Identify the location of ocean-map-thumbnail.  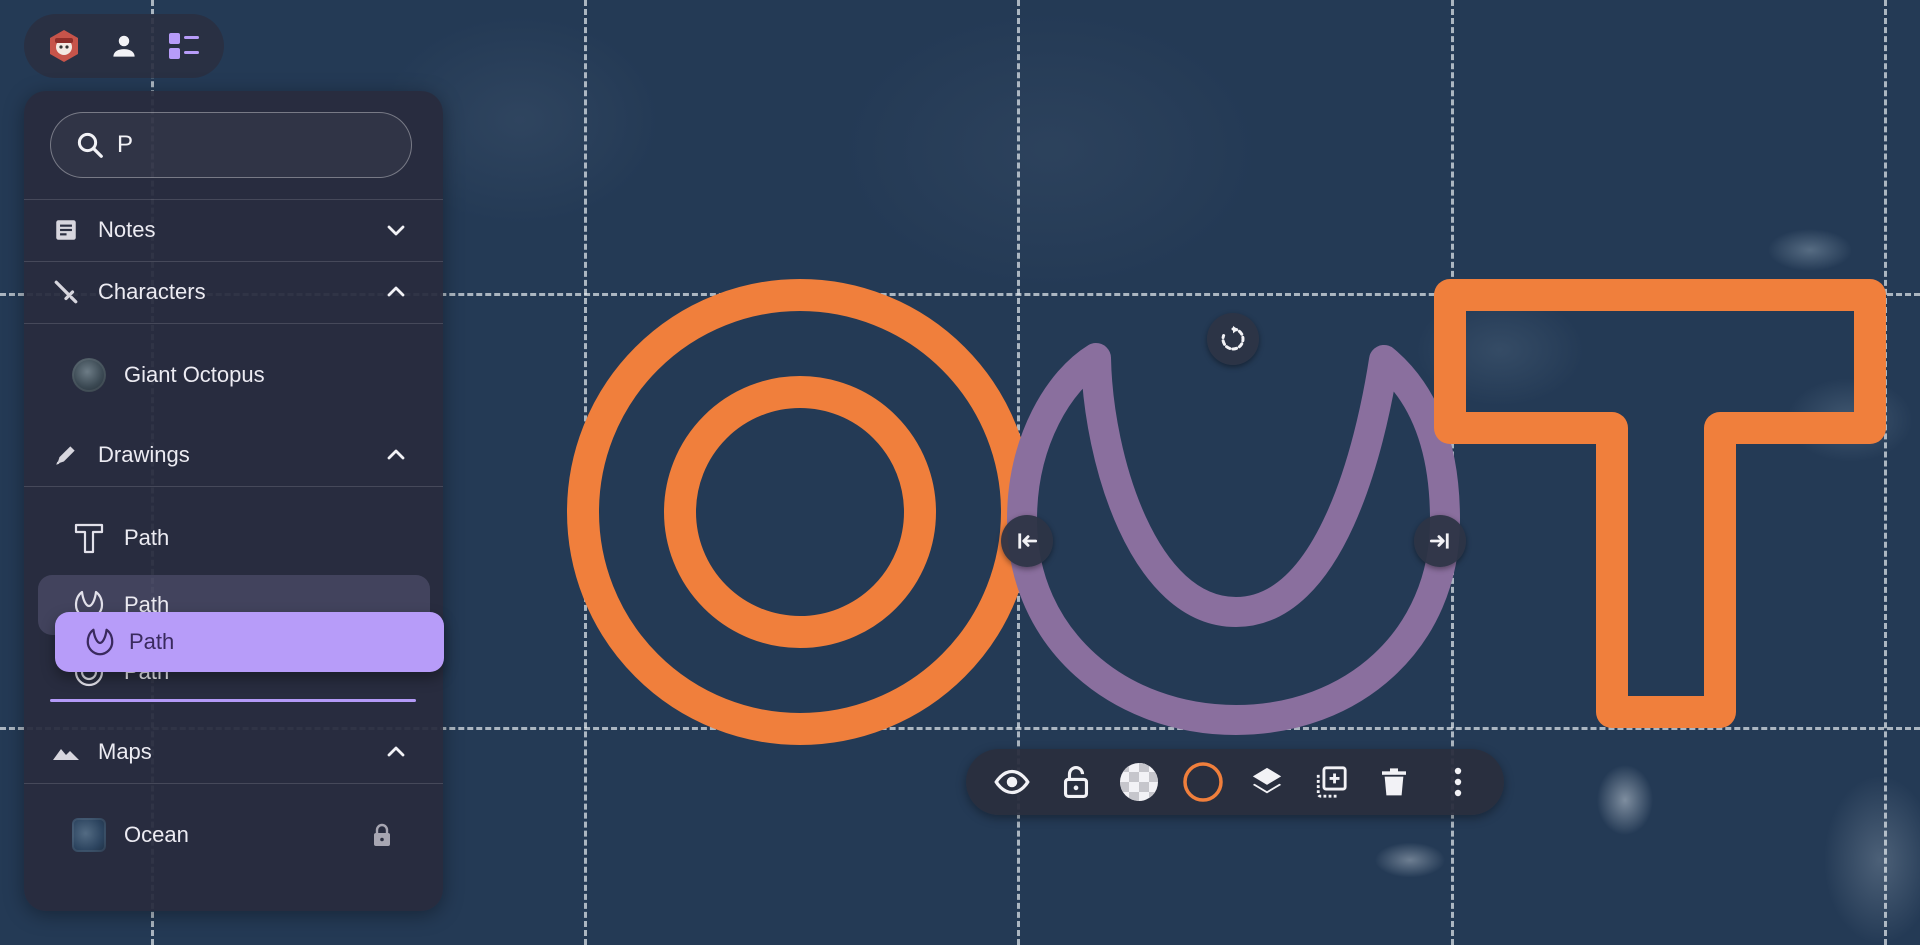
(89, 835).